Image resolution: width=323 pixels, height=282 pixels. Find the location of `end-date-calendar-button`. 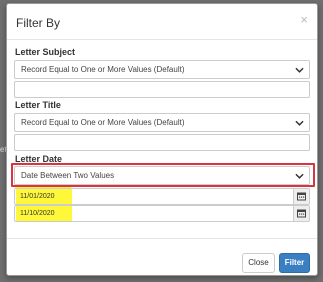

end-date-calendar-button is located at coordinates (301, 213).